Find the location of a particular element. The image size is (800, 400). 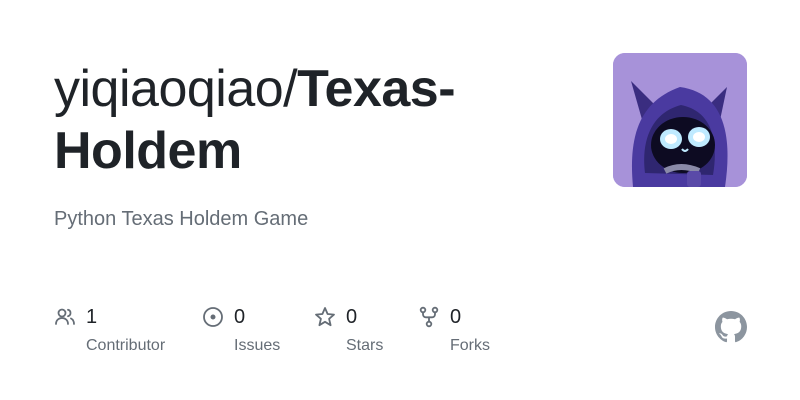

people-icon is located at coordinates (65, 317).